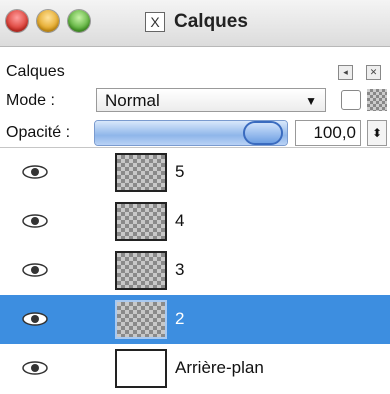 This screenshot has width=390, height=394. I want to click on layer-row: 4, so click(195, 221).